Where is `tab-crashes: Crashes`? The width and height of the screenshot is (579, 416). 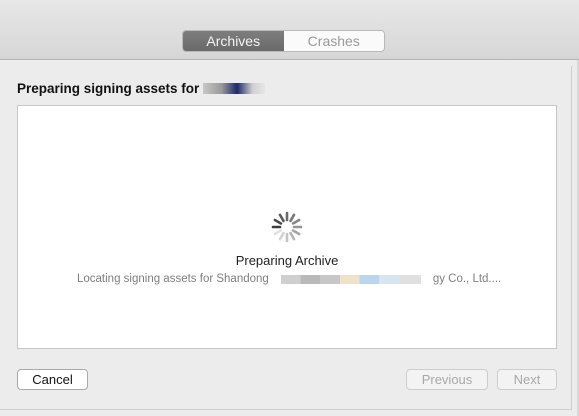 tab-crashes: Crashes is located at coordinates (334, 41).